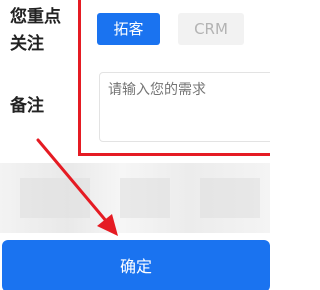  I want to click on focus-label: 您重点关注, so click(35, 30).